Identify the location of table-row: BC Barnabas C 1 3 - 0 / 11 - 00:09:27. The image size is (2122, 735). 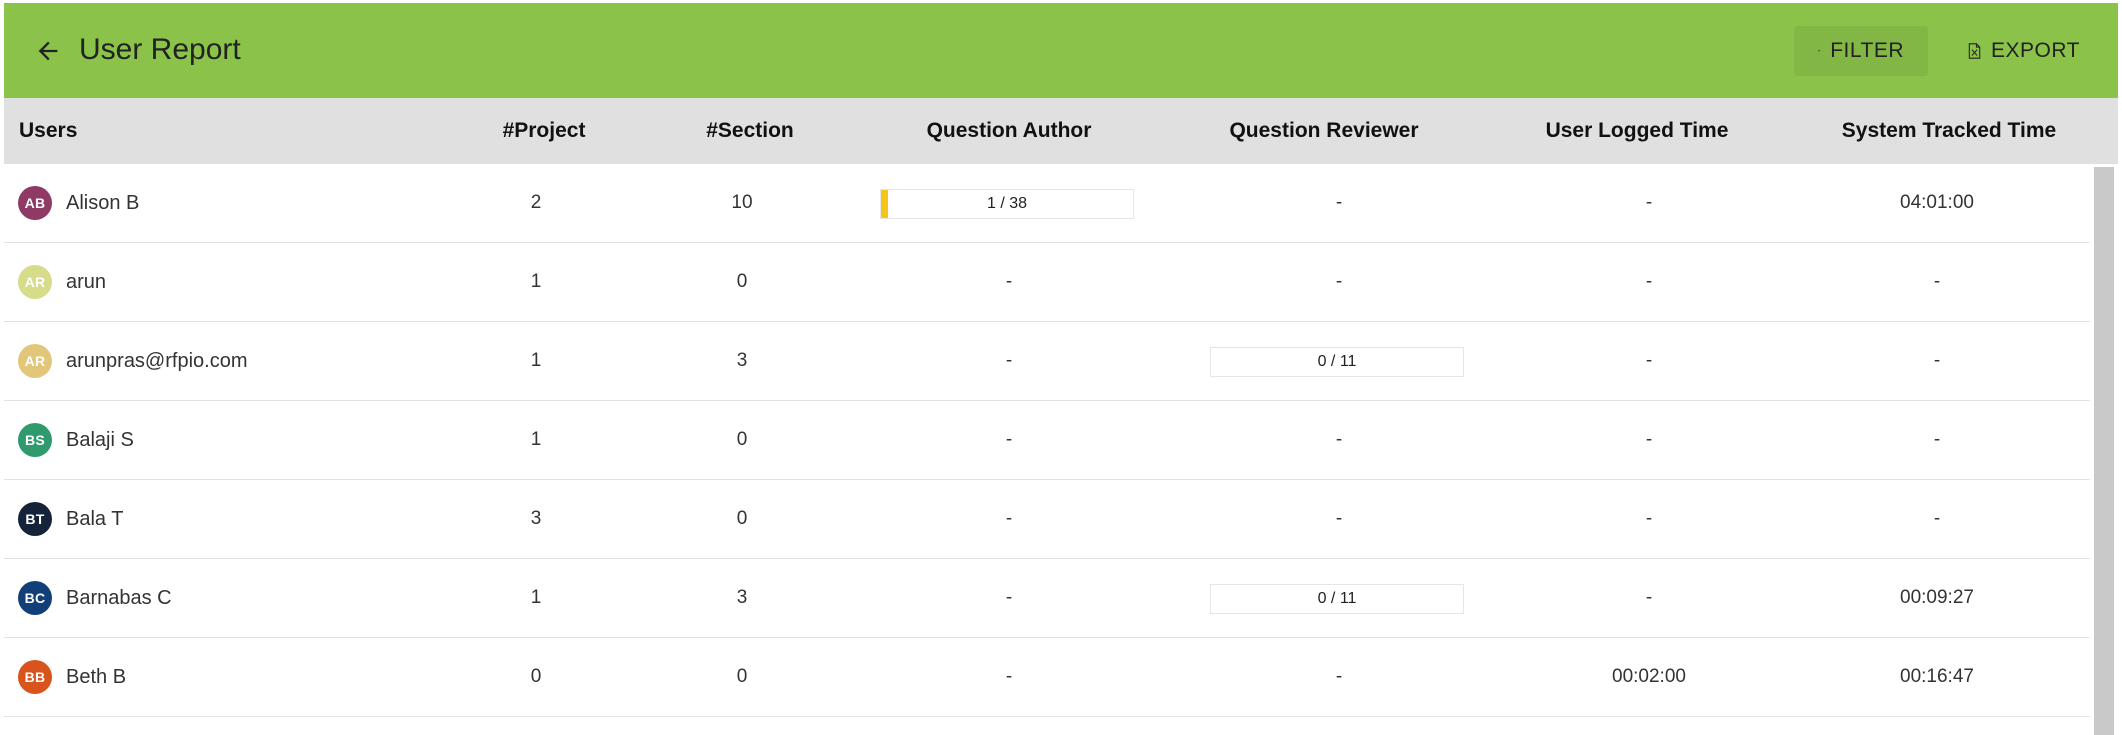
(1047, 598).